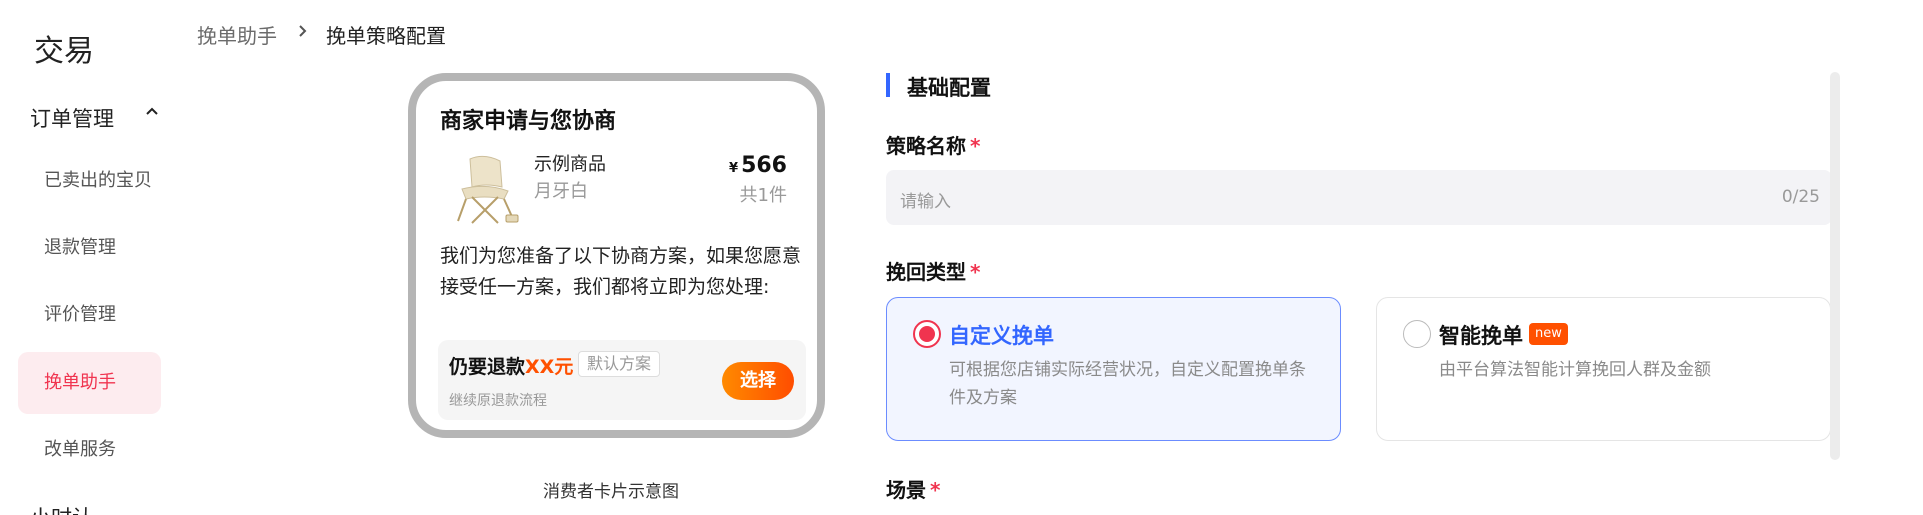 The width and height of the screenshot is (1923, 515). Describe the element at coordinates (561, 191) in the screenshot. I see `product-variant: 月牙白` at that location.